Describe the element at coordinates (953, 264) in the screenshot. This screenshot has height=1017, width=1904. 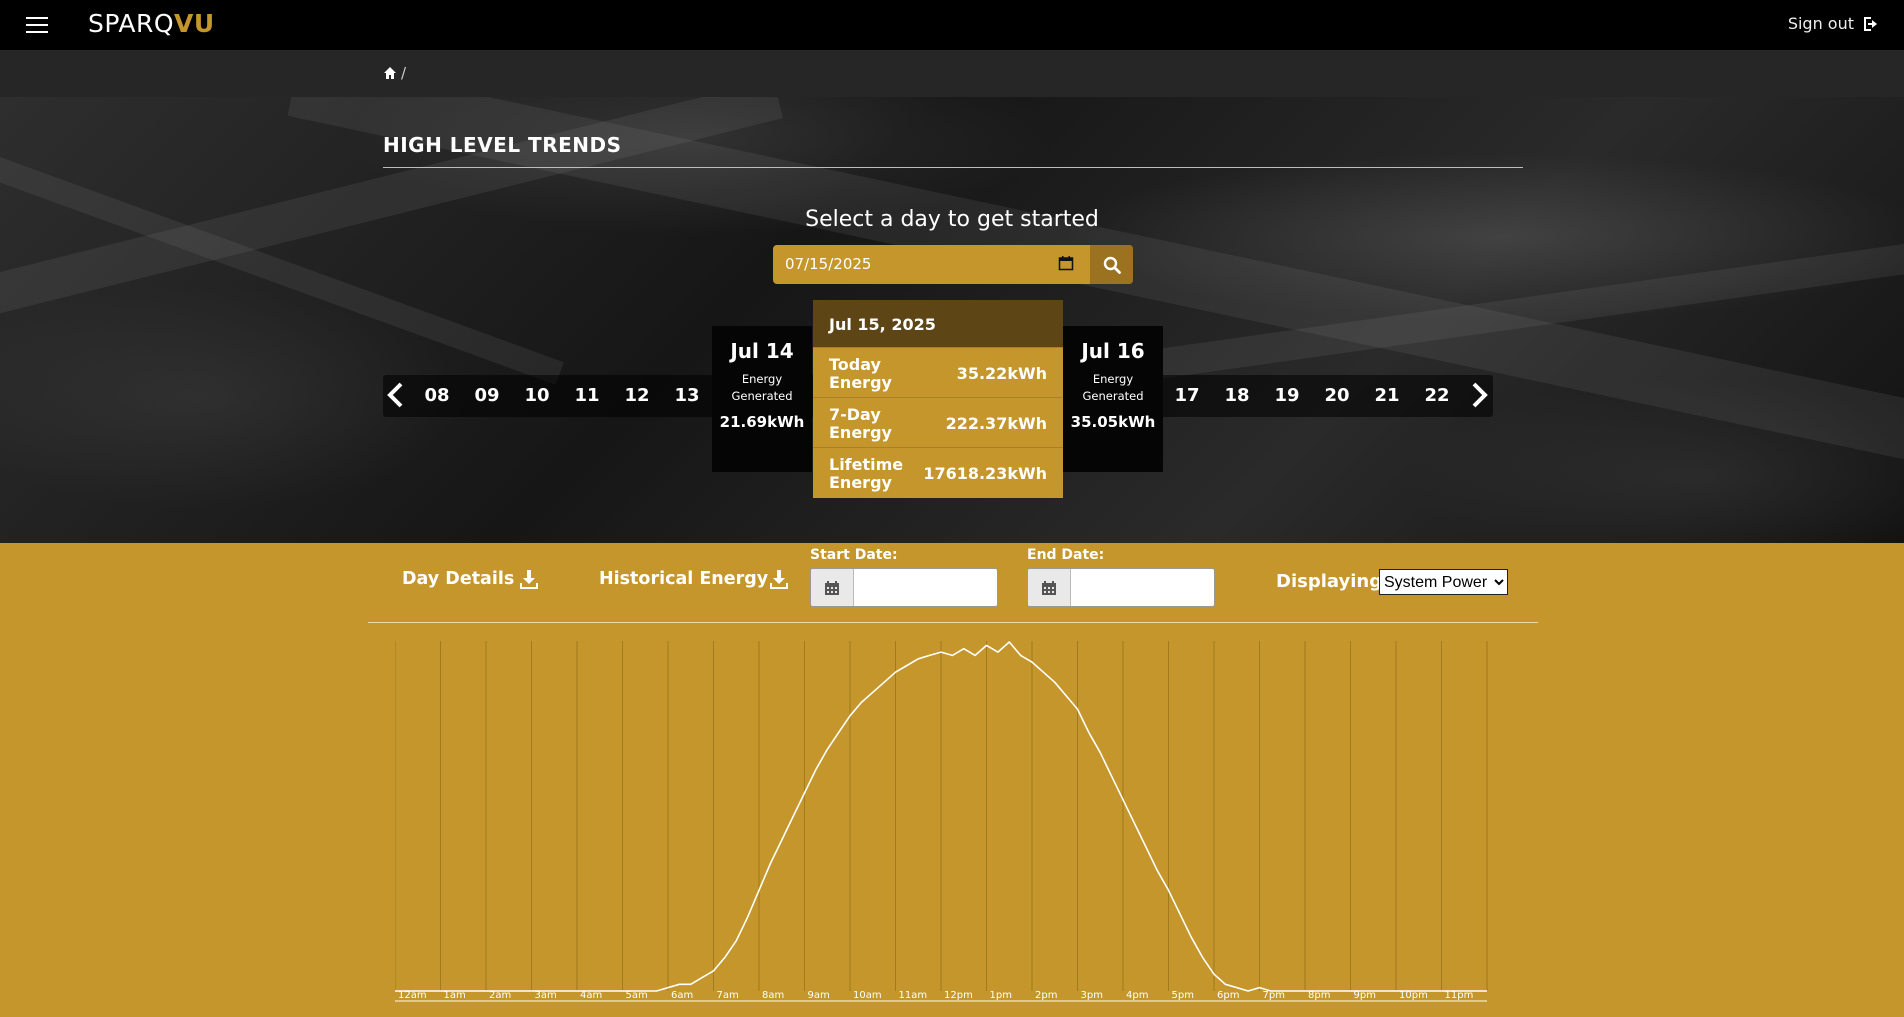
I see `day-date-picker: 07/15/2025` at that location.